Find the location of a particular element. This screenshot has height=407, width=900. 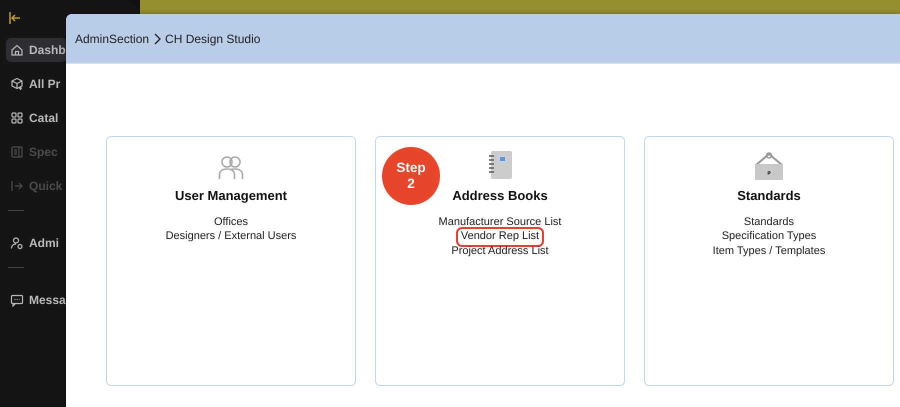

card-title: Address Books is located at coordinates (500, 195).